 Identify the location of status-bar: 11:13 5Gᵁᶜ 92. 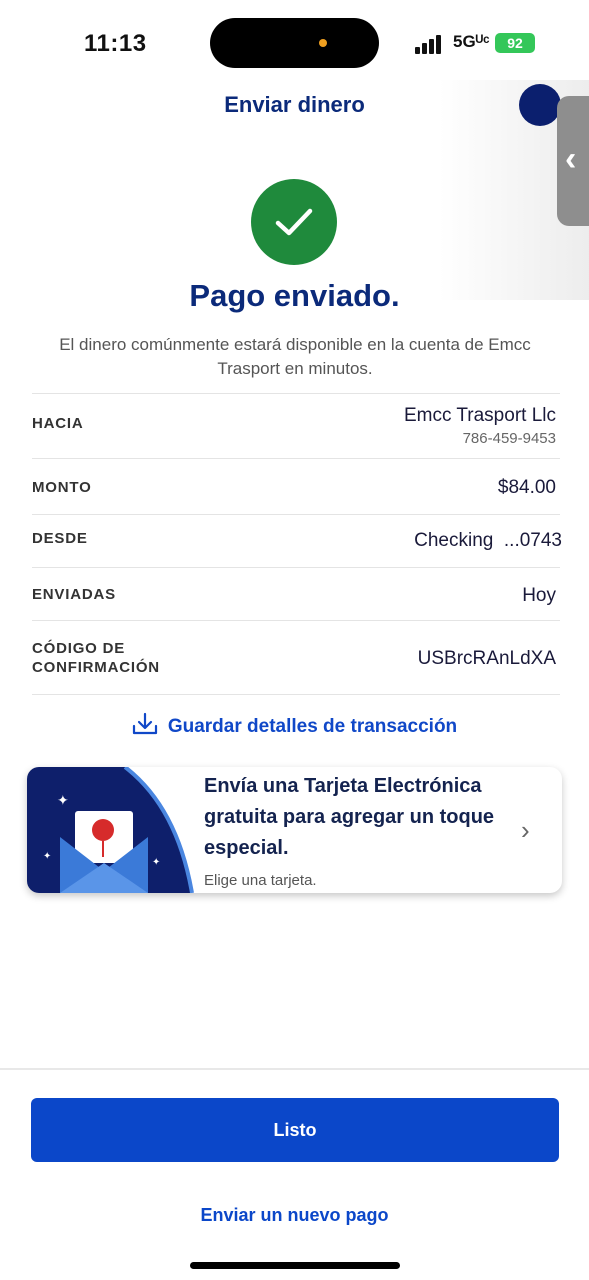
(294, 45).